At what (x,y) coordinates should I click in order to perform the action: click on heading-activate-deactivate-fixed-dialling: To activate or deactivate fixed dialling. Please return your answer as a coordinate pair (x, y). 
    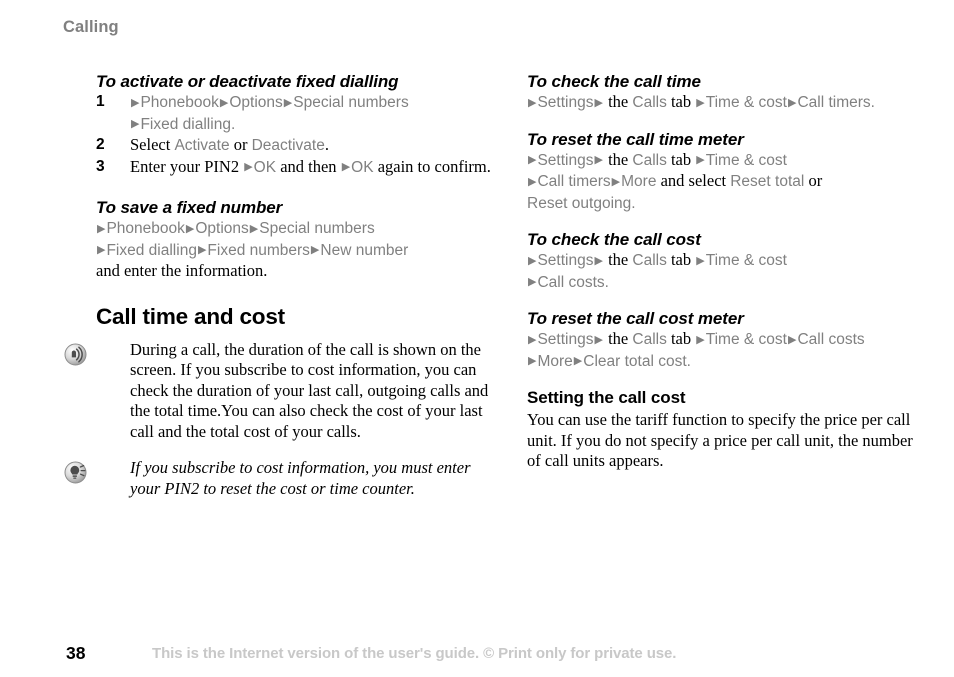
    Looking at the image, I should click on (247, 81).